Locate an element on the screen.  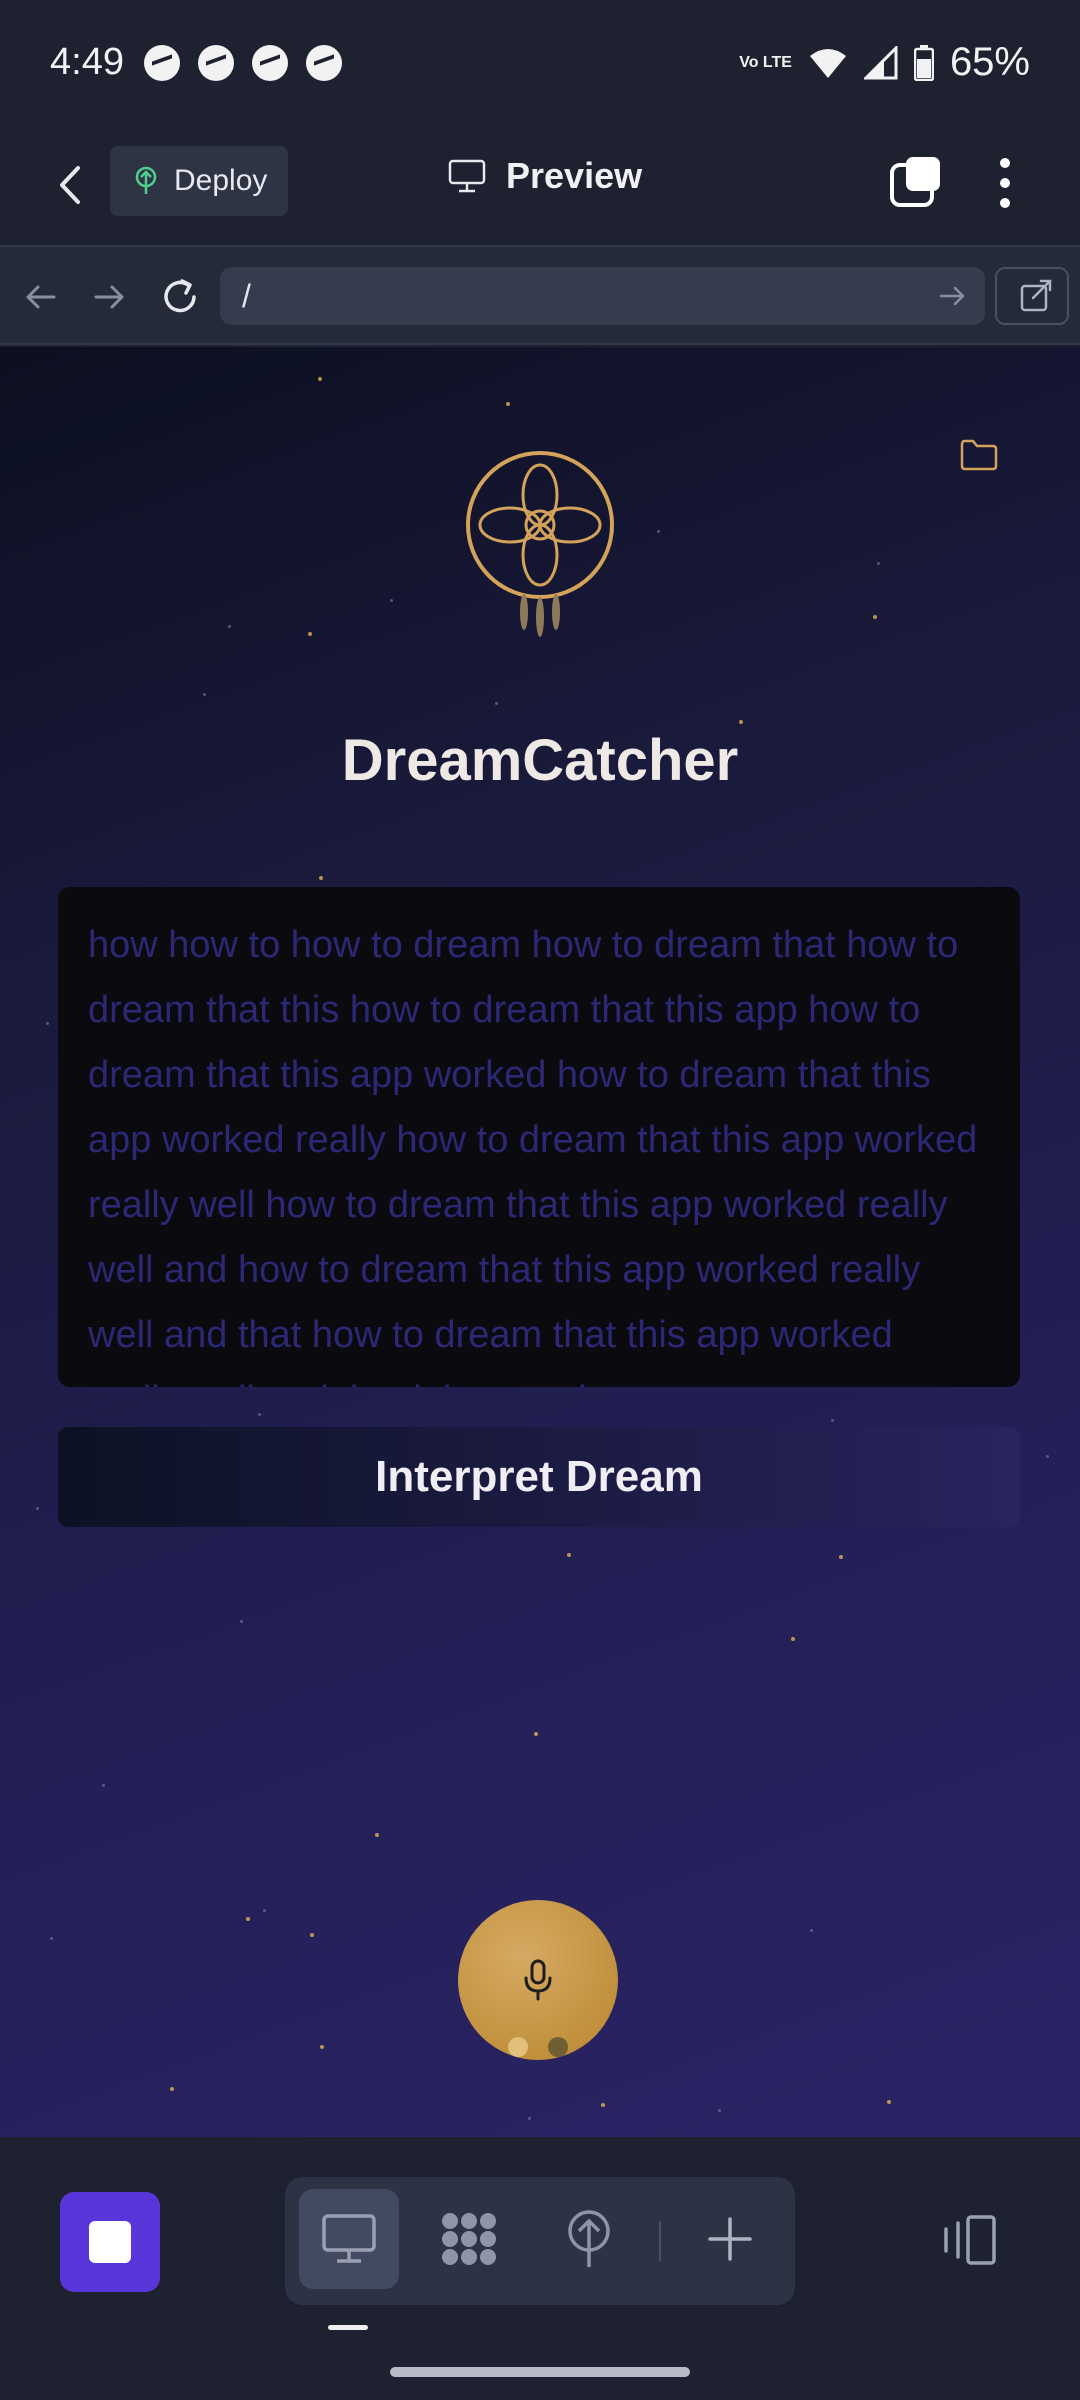
url-value: / is located at coordinates (246, 296).